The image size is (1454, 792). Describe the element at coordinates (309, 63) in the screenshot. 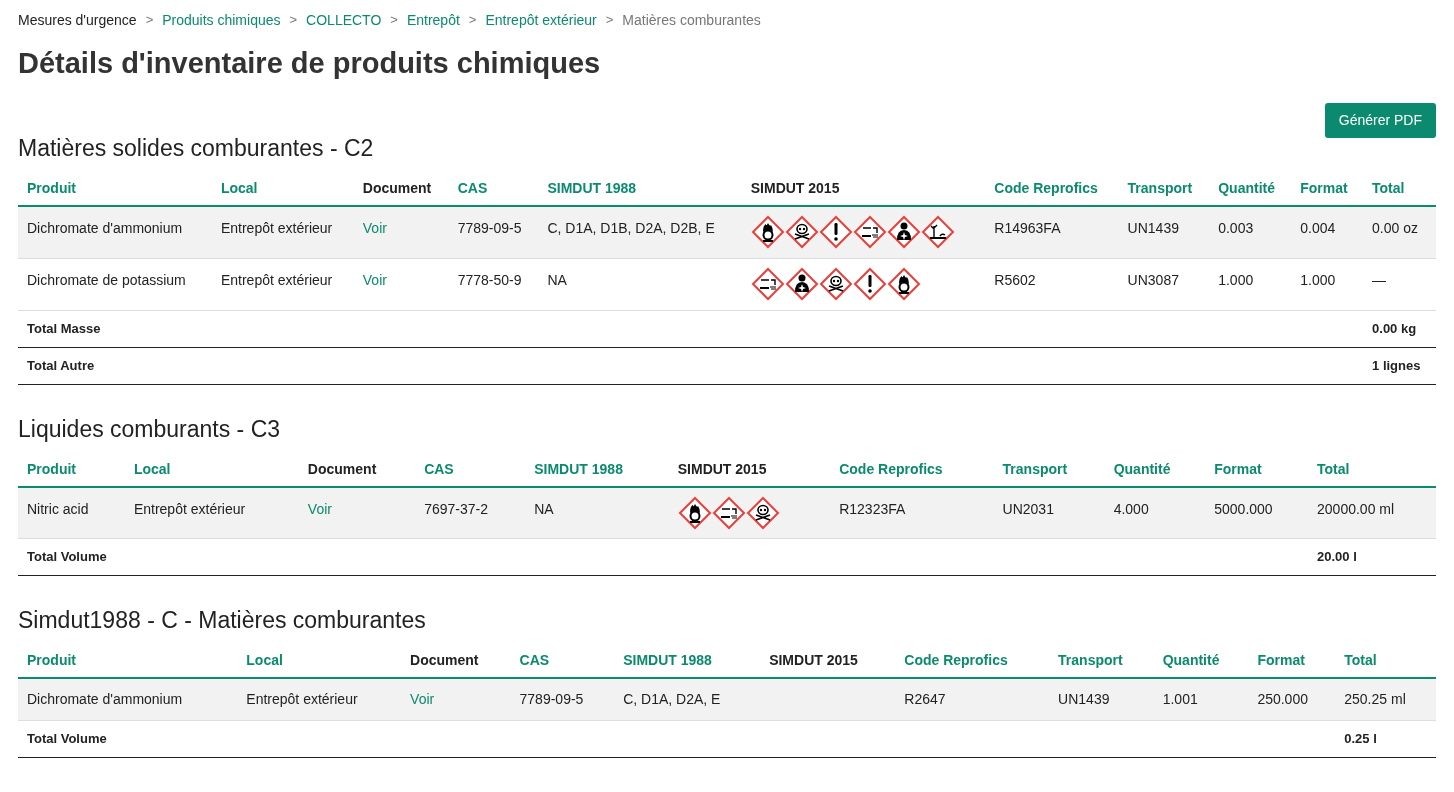

I see `page-title: Détails d'inventaire de produits chimiques` at that location.